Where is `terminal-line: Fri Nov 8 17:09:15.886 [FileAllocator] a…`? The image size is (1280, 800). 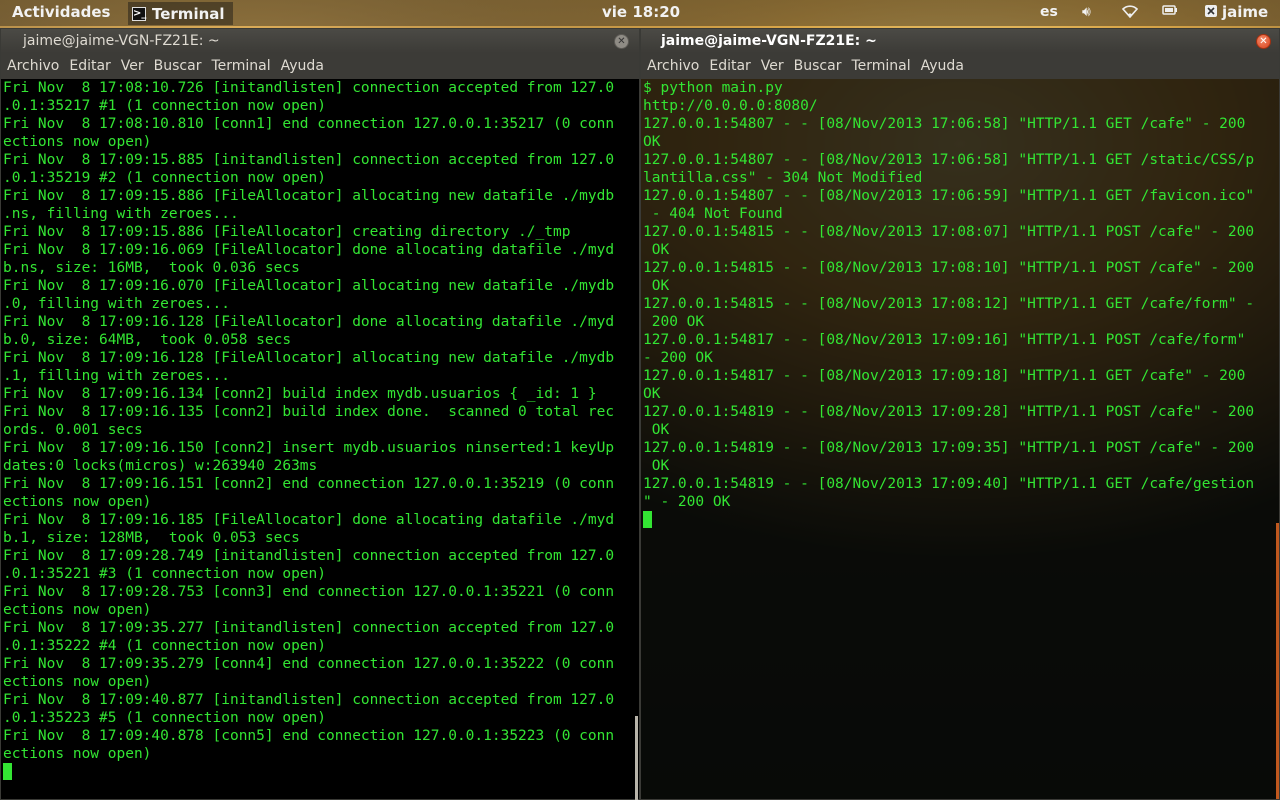 terminal-line: Fri Nov 8 17:09:15.886 [FileAllocator] a… is located at coordinates (309, 196).